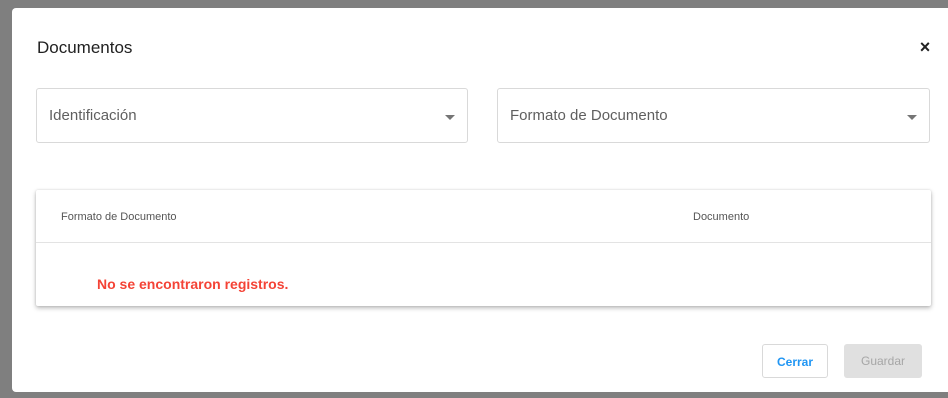 Image resolution: width=948 pixels, height=398 pixels. I want to click on identification-select-label: Identificación, so click(93, 115).